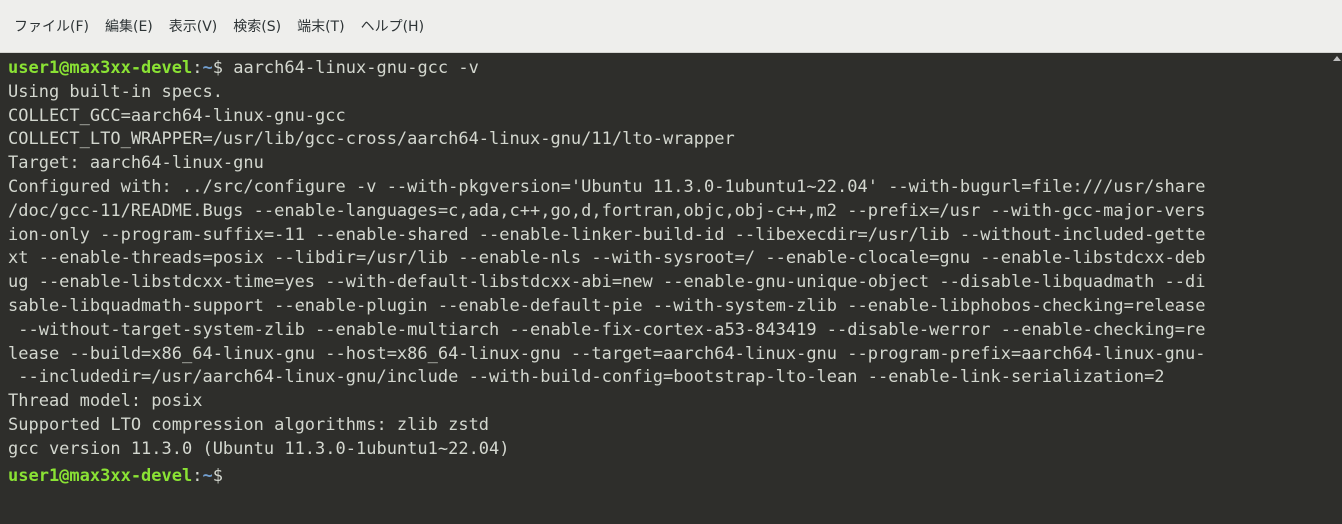 This screenshot has width=1342, height=524. I want to click on current-prompt-line: user1@max3xx-devel:~$, so click(670, 474).